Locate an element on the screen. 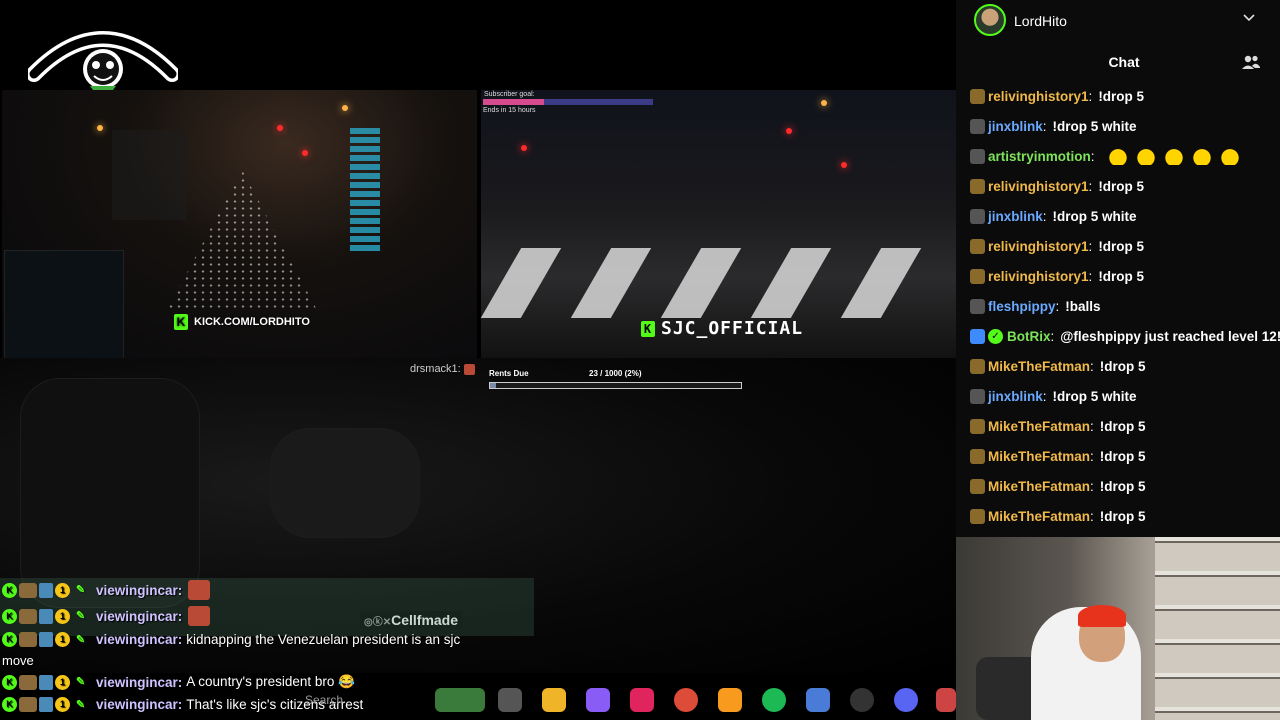 This screenshot has width=1280, height=720. subscriber-goal-bar is located at coordinates (568, 102).